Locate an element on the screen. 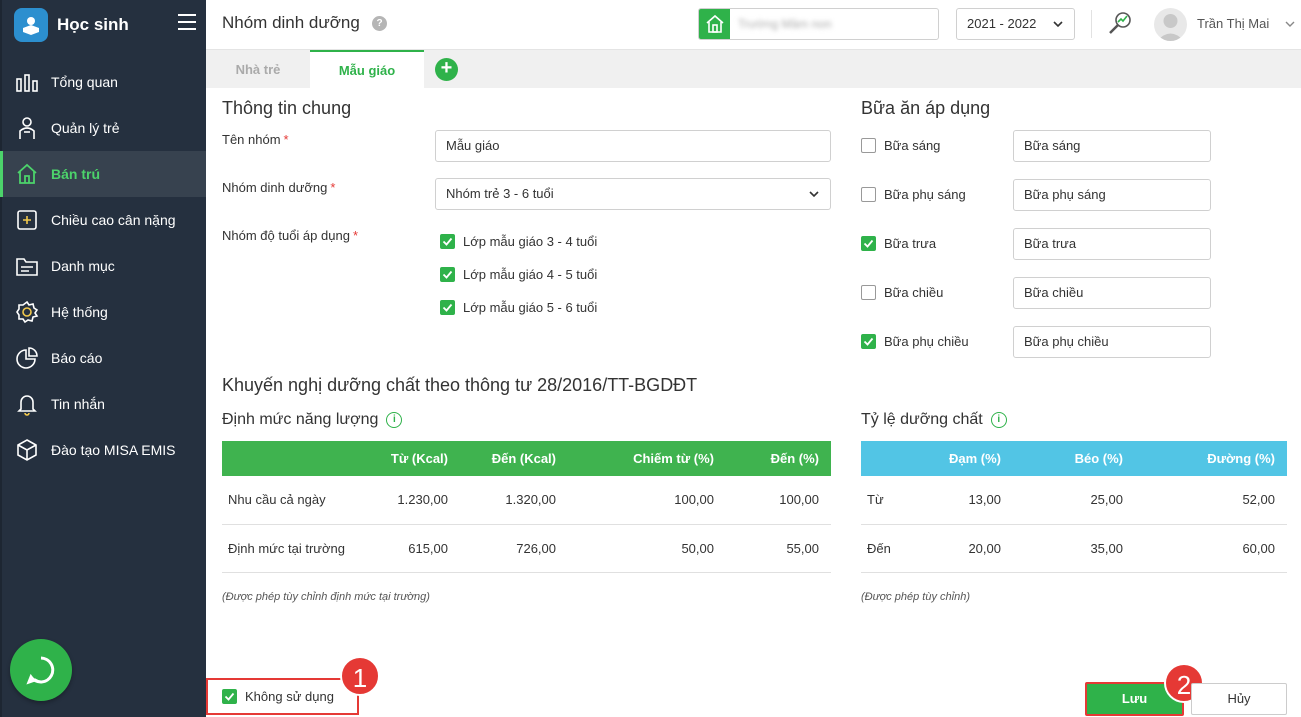 The height and width of the screenshot is (717, 1301). table-cell: 1.230,00 is located at coordinates (416, 500).